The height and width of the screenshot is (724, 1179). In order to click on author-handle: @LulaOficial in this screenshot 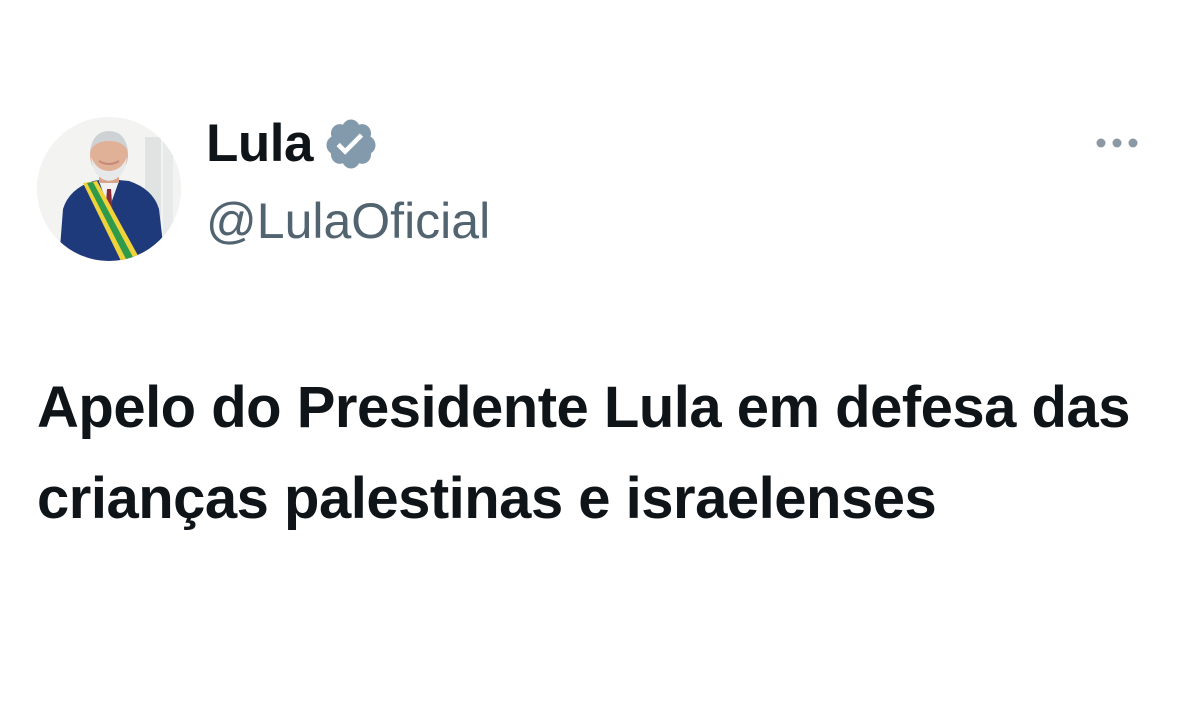, I will do `click(348, 221)`.